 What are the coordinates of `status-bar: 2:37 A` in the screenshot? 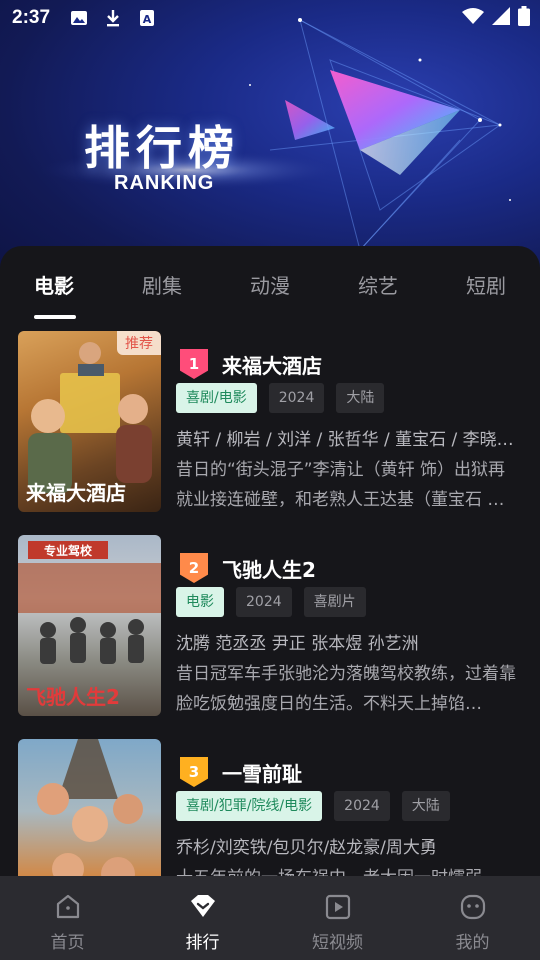 It's located at (270, 18).